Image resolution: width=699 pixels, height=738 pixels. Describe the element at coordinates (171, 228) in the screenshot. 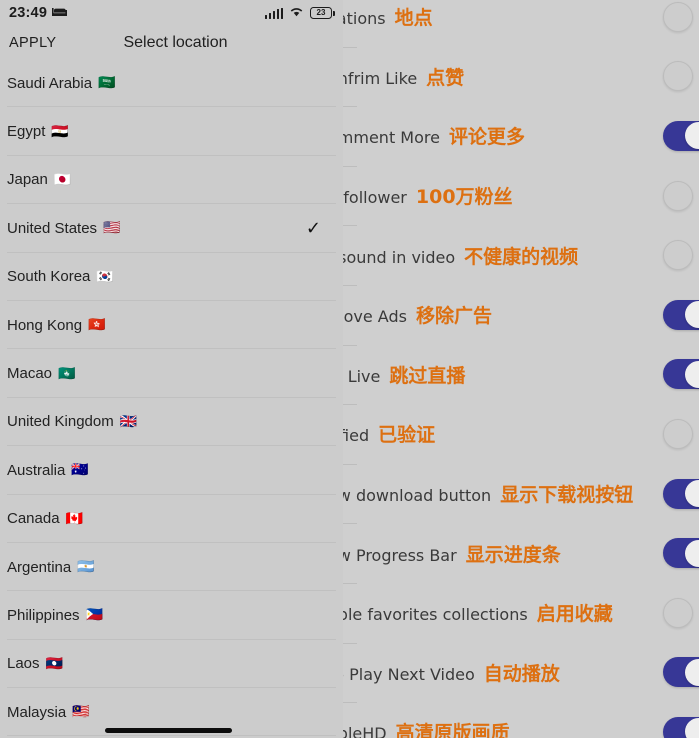

I see `country-row: United States 🇺🇸 ✓` at that location.